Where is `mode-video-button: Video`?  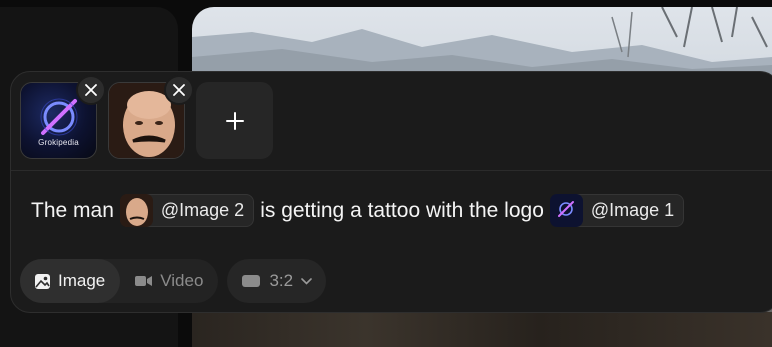 mode-video-button: Video is located at coordinates (169, 281).